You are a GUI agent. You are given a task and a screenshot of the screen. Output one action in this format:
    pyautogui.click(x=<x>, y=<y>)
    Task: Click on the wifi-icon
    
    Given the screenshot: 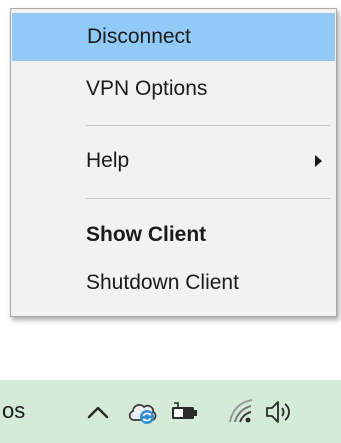 What is the action you would take?
    pyautogui.click(x=242, y=412)
    